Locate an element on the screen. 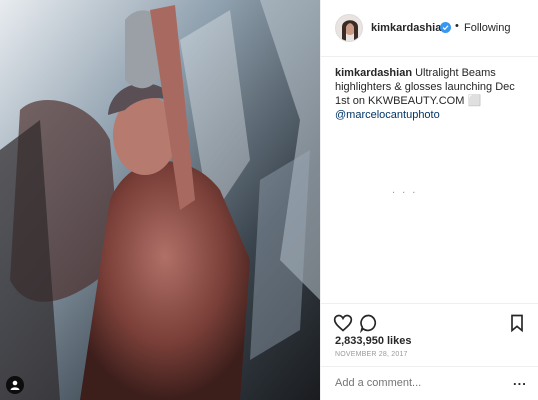  header-username: kimkardashian is located at coordinates (409, 28).